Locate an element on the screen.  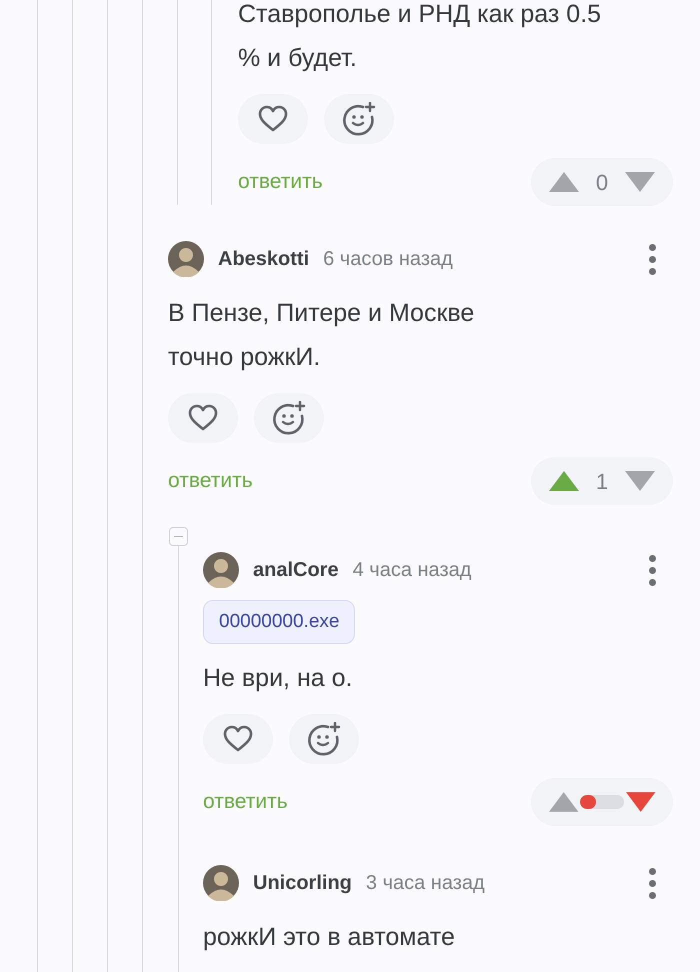
rating-score: 0 is located at coordinates (602, 182).